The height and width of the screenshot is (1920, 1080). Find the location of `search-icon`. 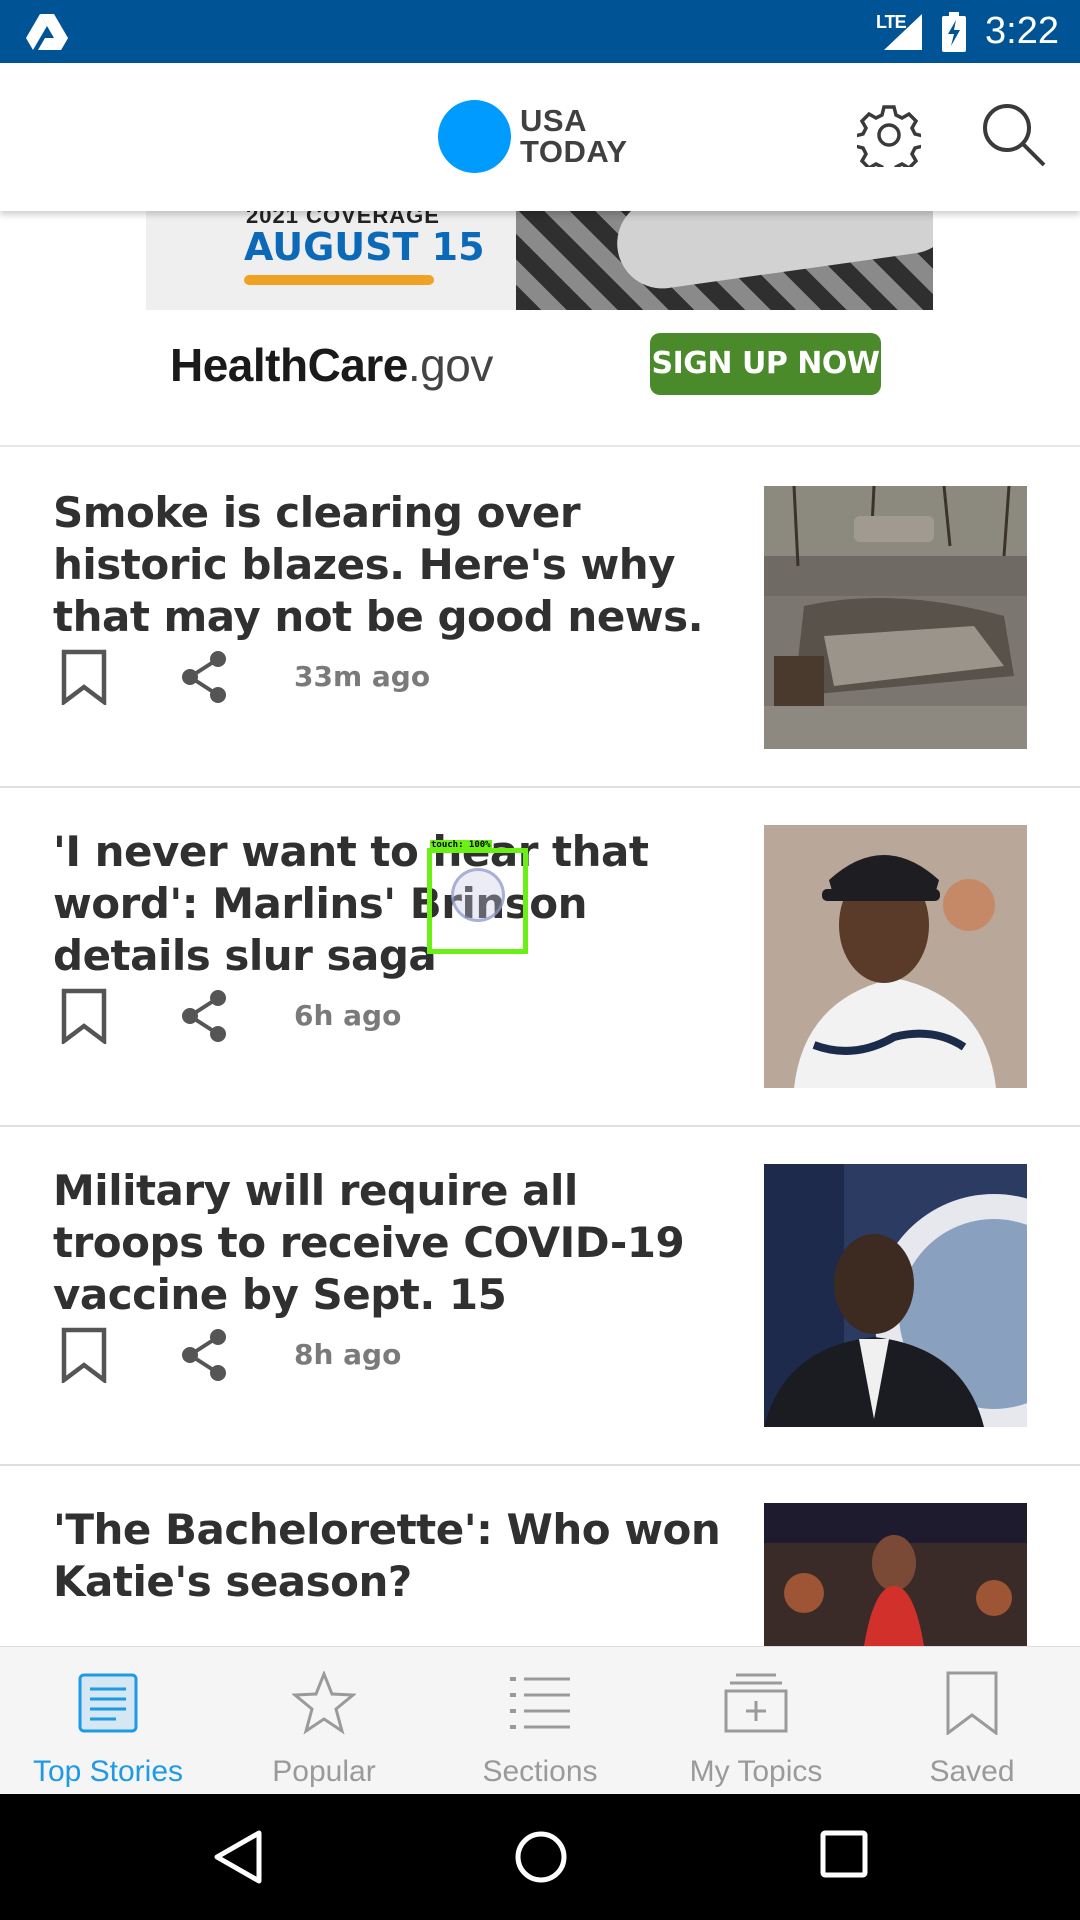

search-icon is located at coordinates (1014, 135).